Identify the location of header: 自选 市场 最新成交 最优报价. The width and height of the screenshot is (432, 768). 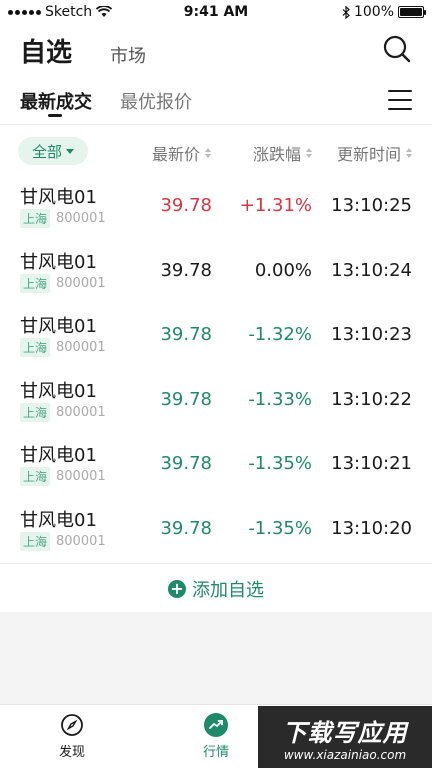
(216, 75).